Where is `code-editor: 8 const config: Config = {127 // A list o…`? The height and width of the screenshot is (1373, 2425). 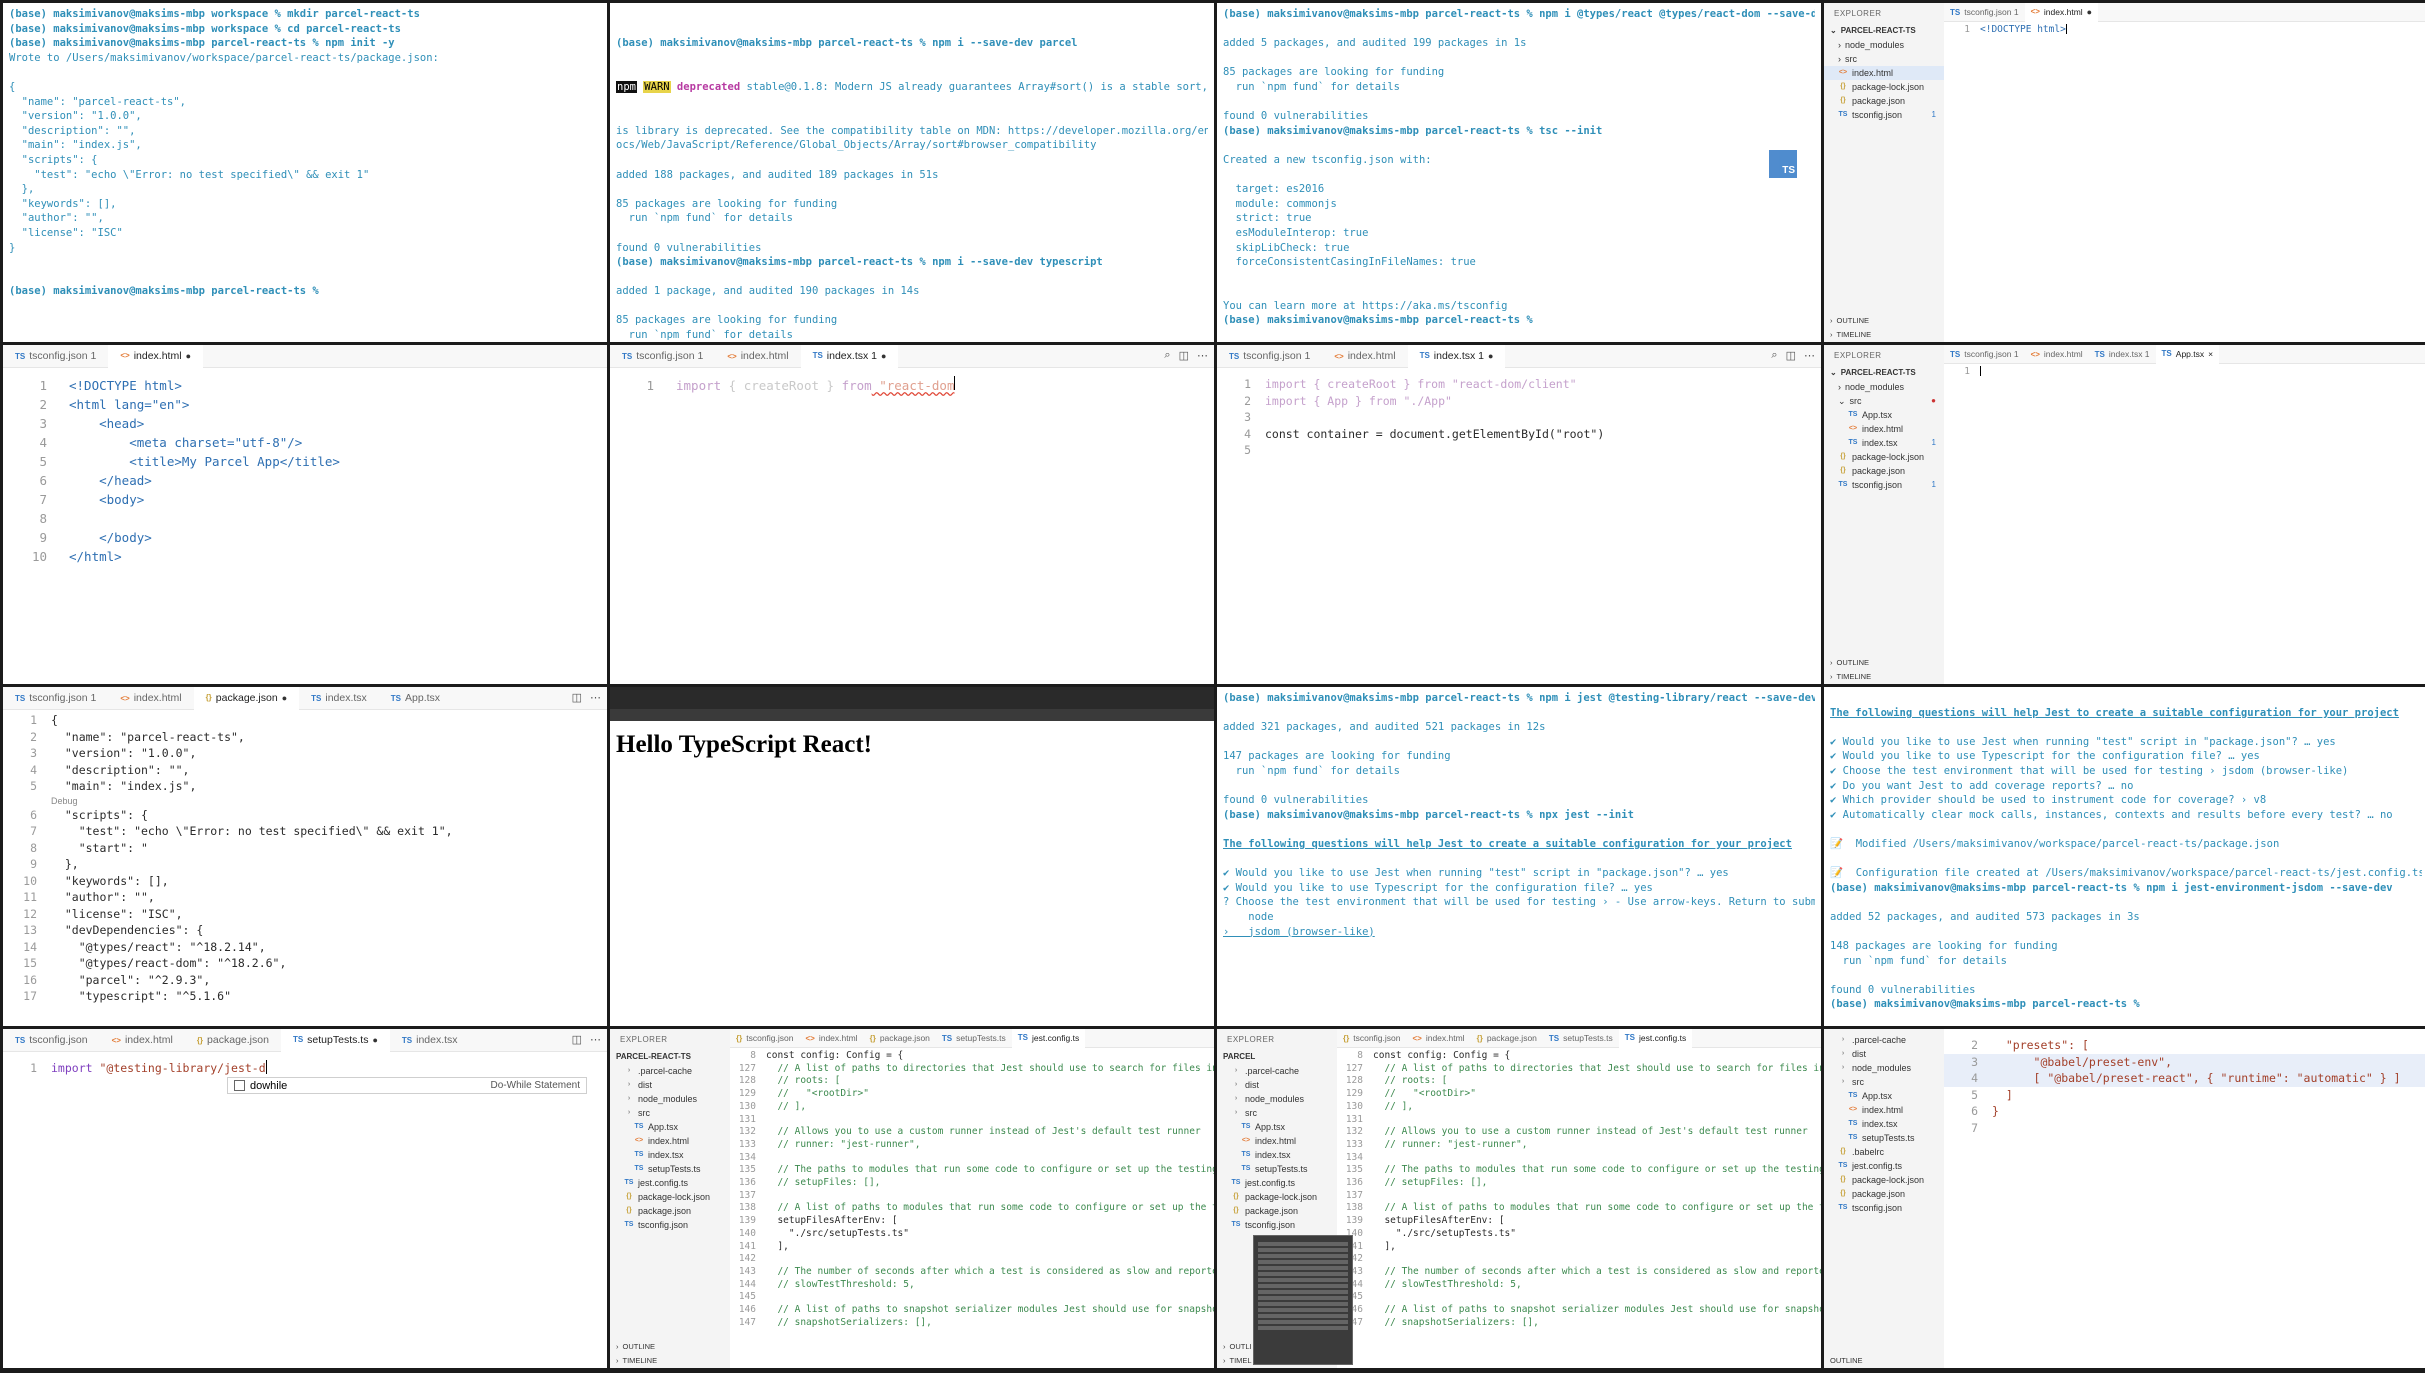 code-editor: 8 const config: Config = {127 // A list o… is located at coordinates (972, 1188).